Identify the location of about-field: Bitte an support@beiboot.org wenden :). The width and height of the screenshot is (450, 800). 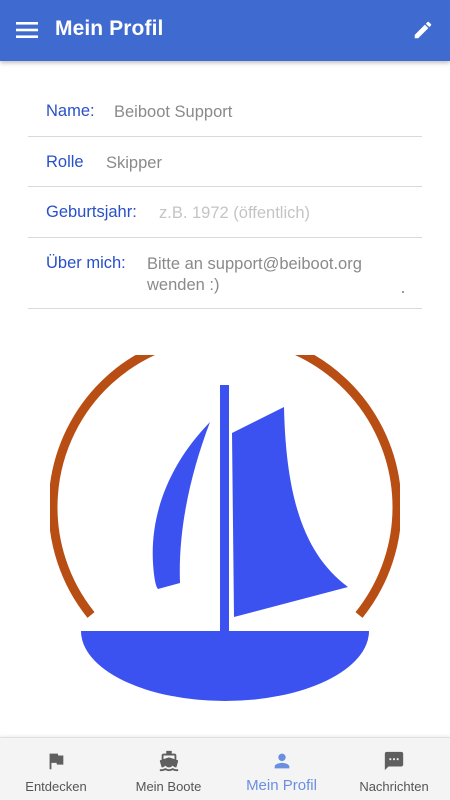
(272, 275).